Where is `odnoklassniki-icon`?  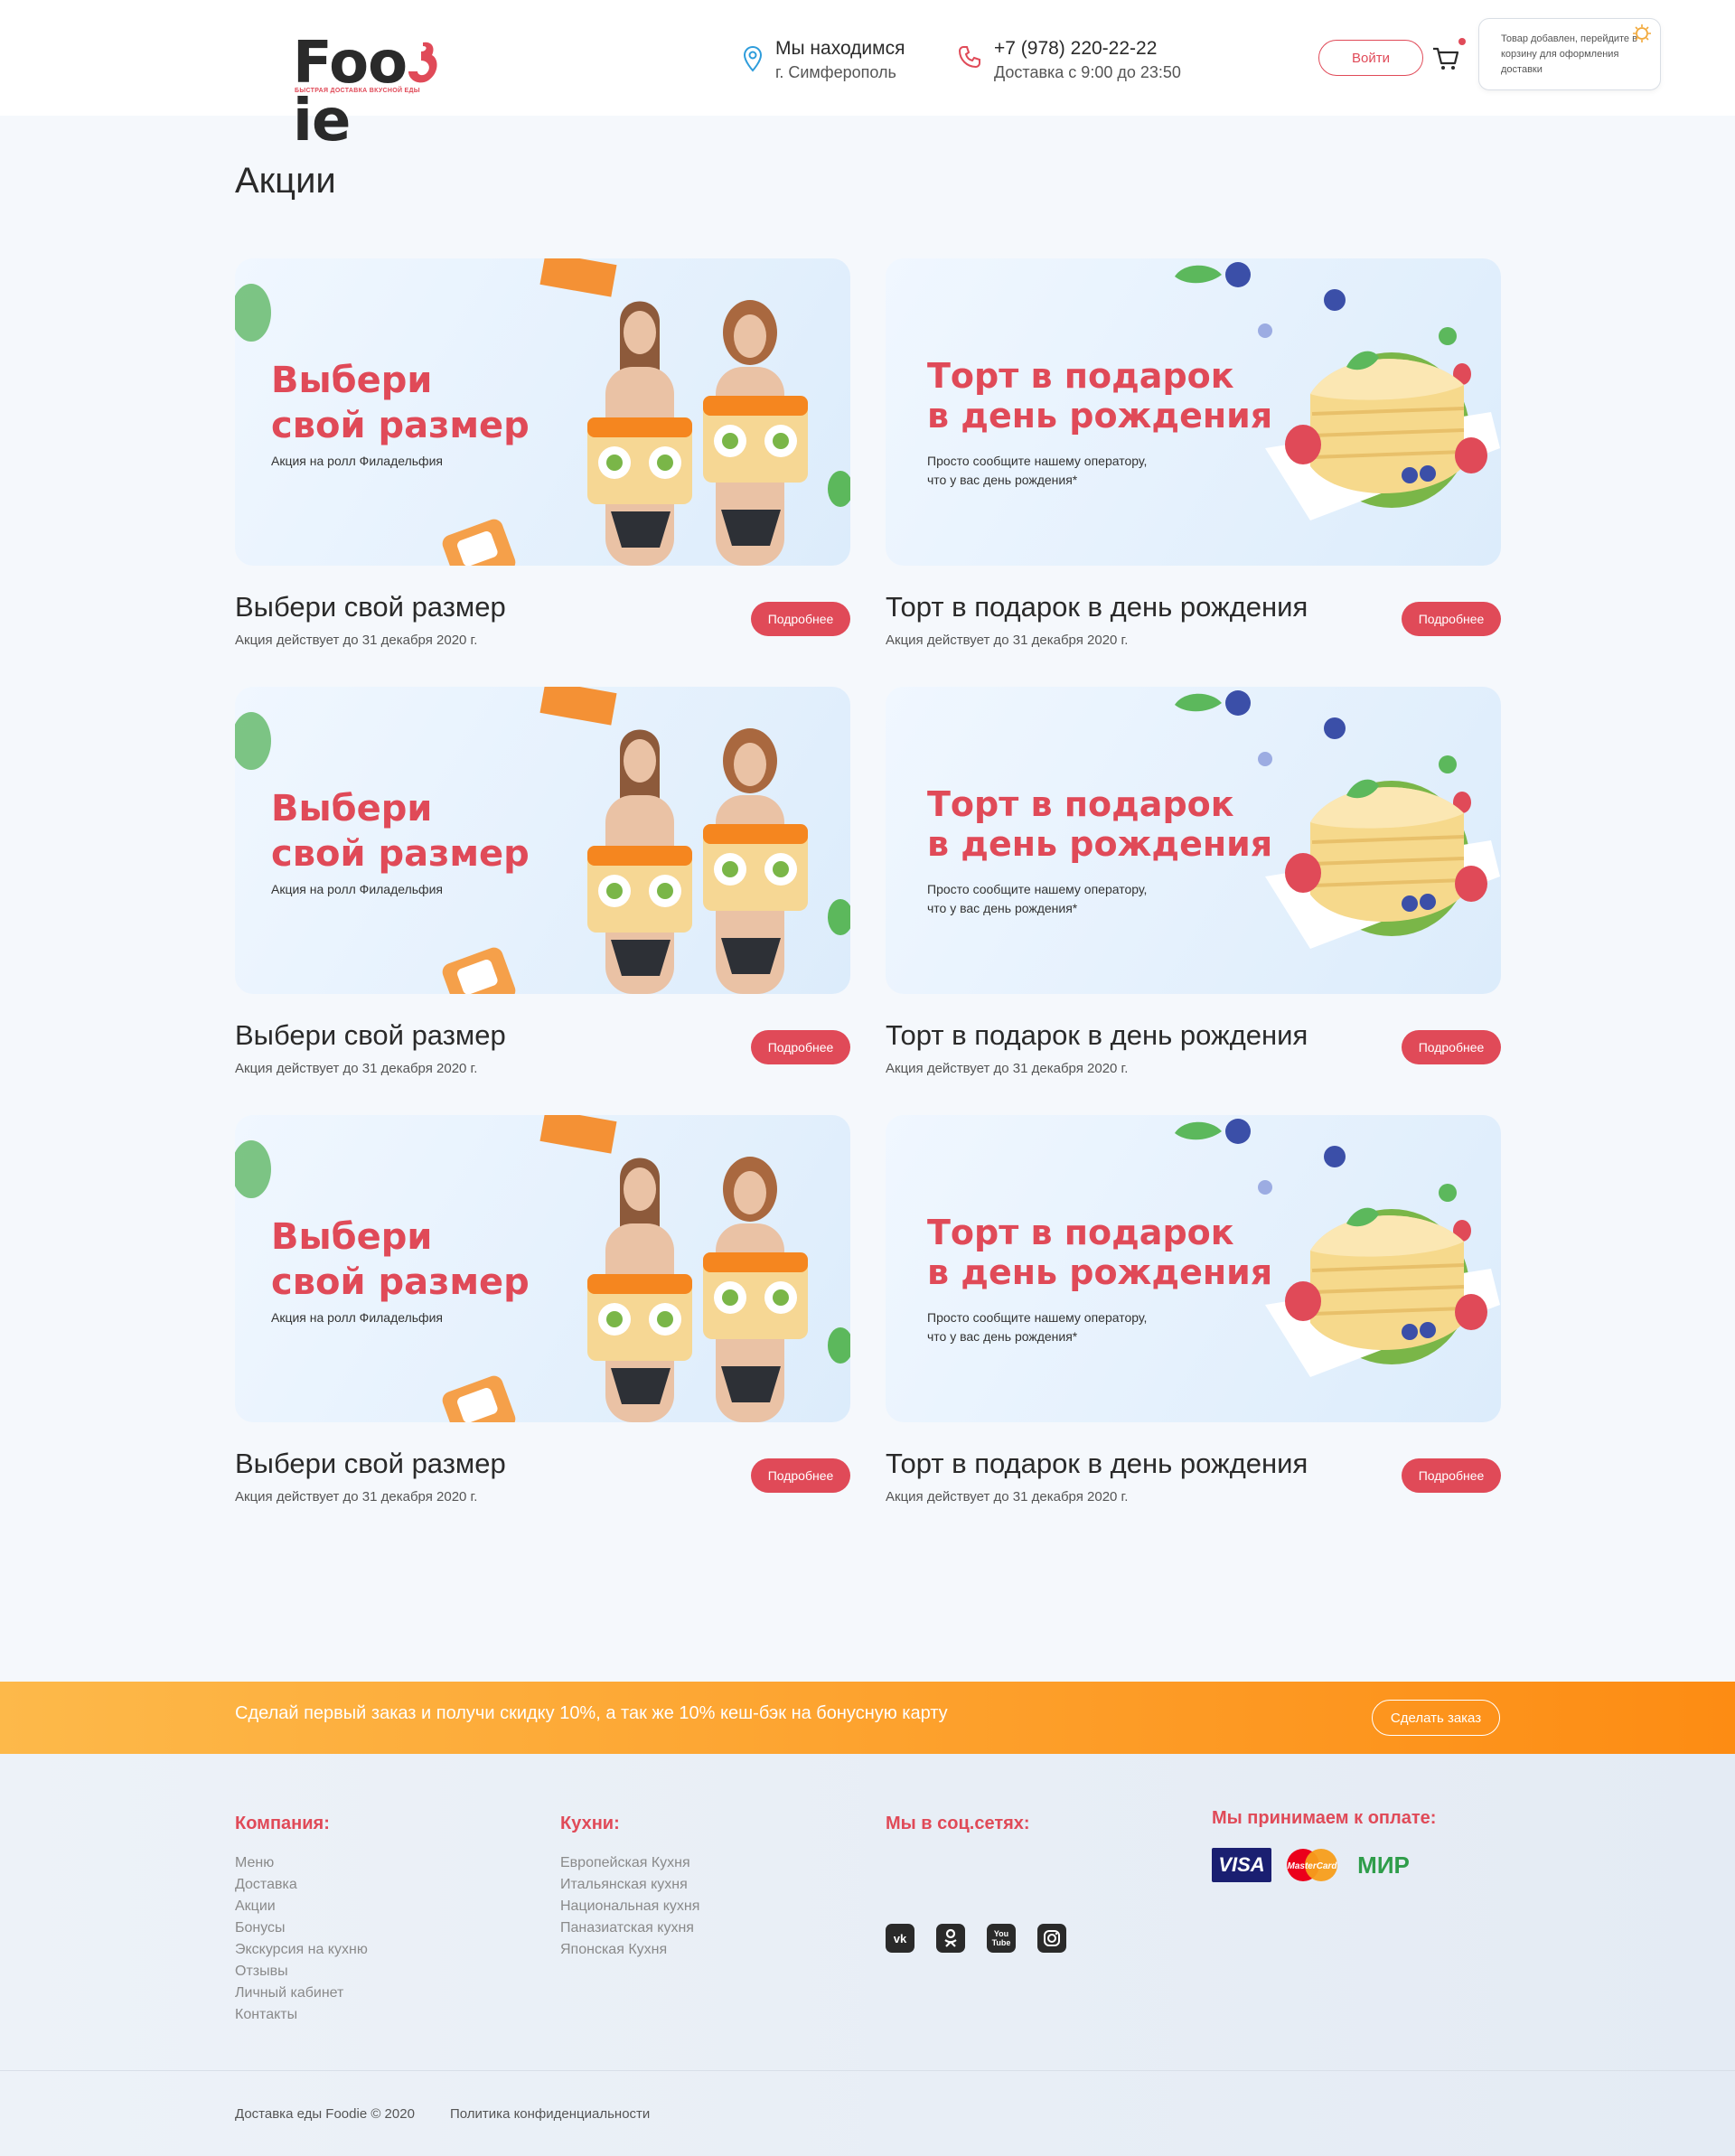 odnoklassniki-icon is located at coordinates (951, 1938).